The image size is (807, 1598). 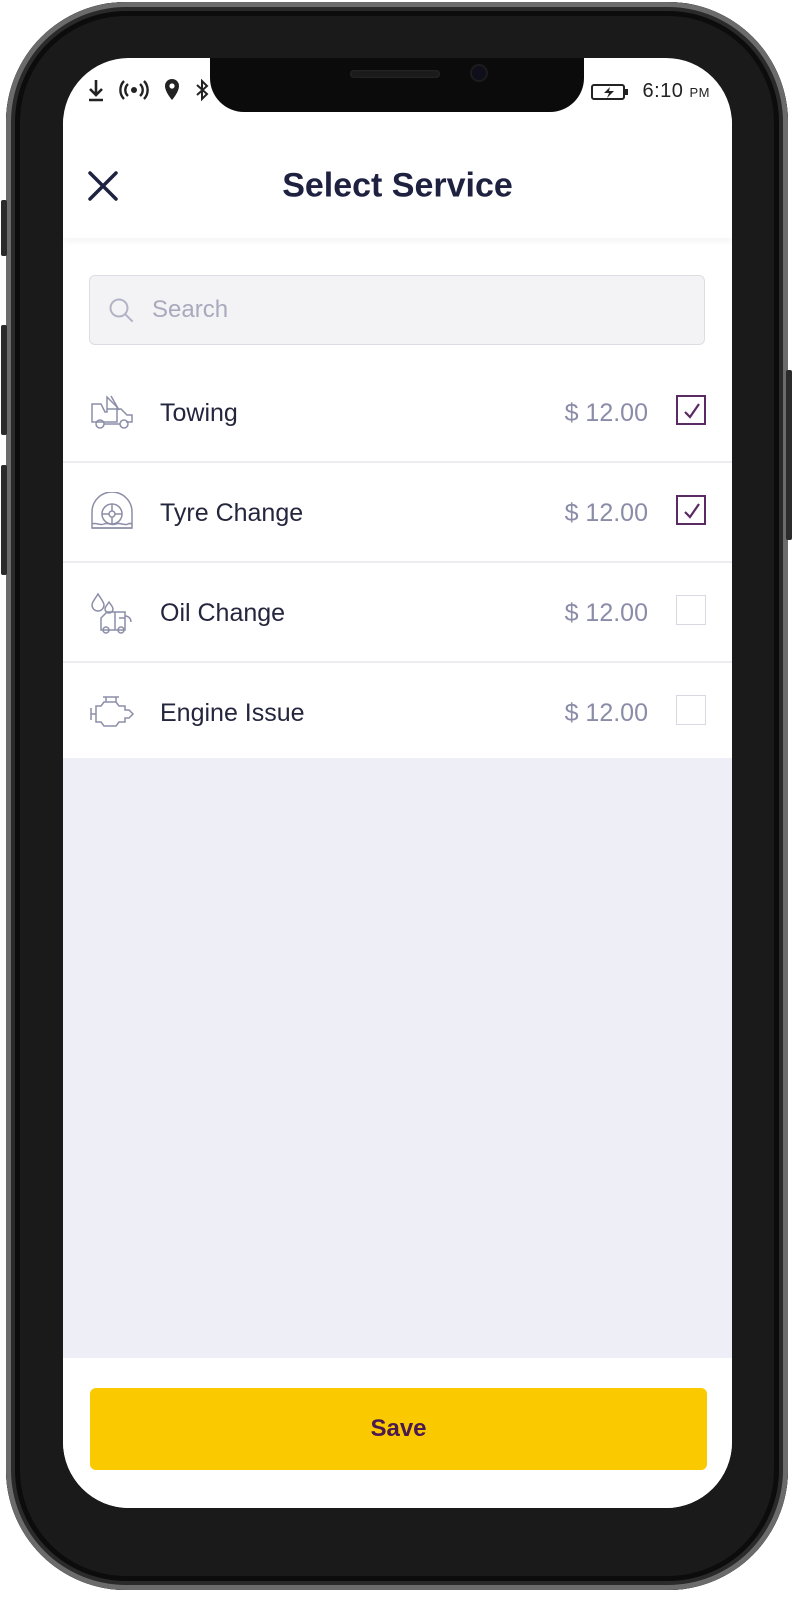 What do you see at coordinates (397, 85) in the screenshot?
I see `notch` at bounding box center [397, 85].